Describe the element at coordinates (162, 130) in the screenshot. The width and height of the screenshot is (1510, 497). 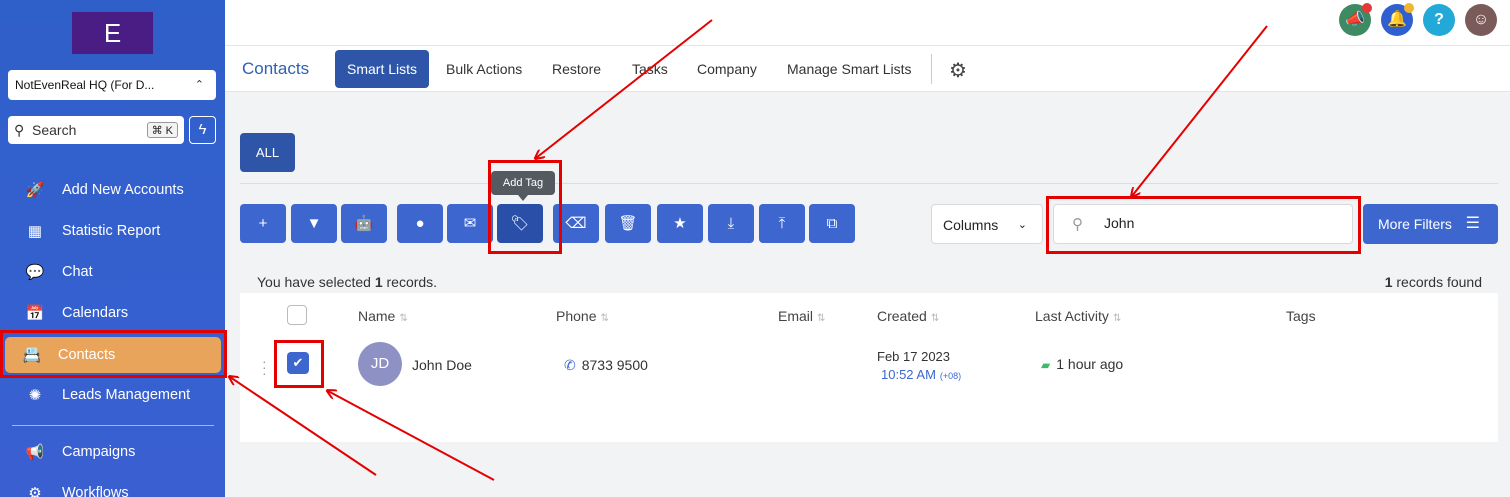
I see `search-shortcut: ⌘ K` at that location.